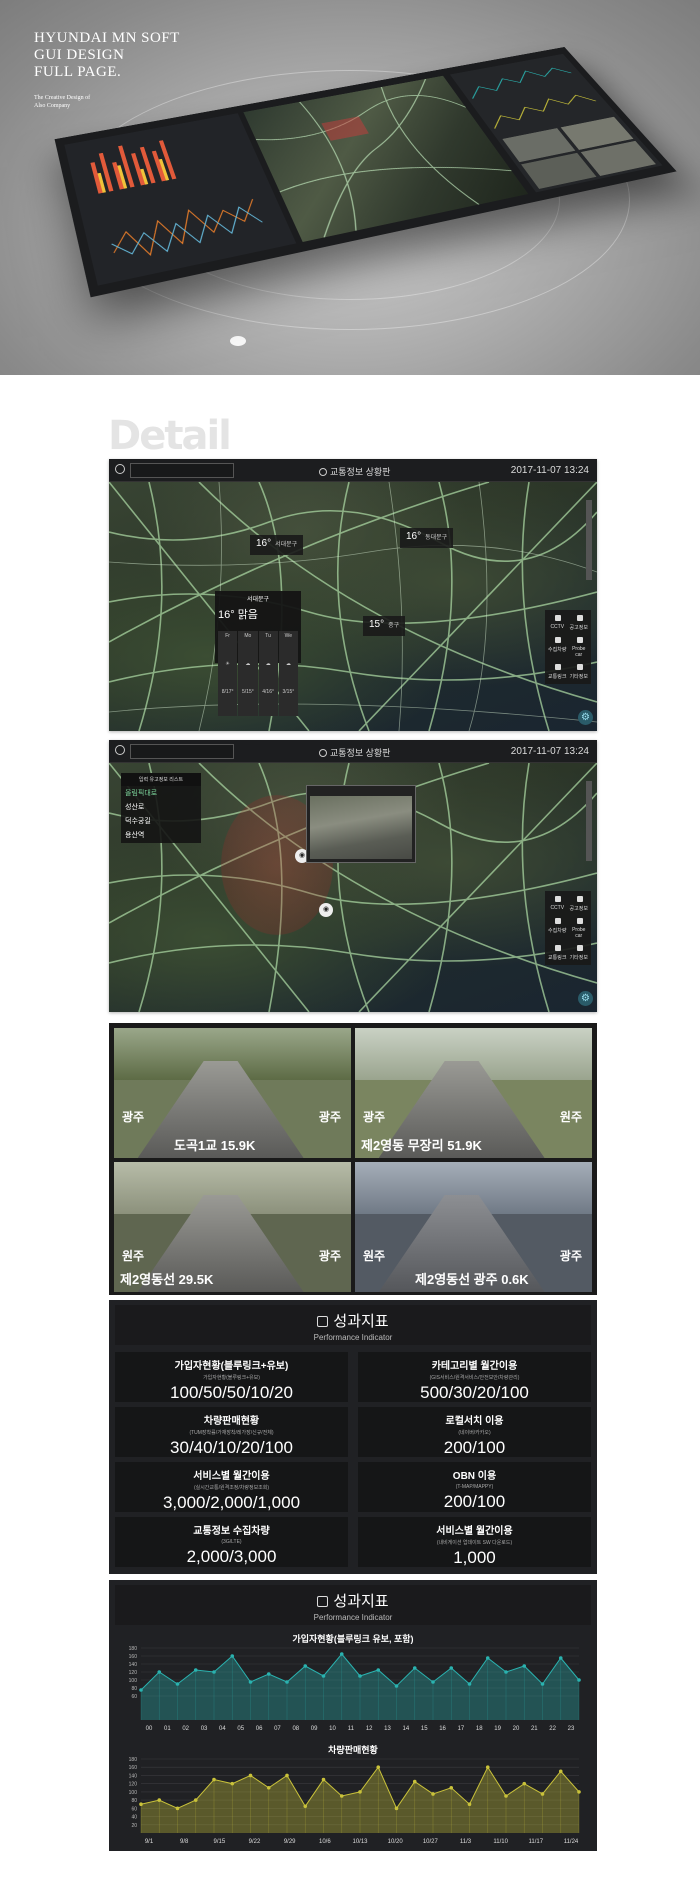  Describe the element at coordinates (247, 702) in the screenshot. I see `forecast-temp: 5/15°` at that location.